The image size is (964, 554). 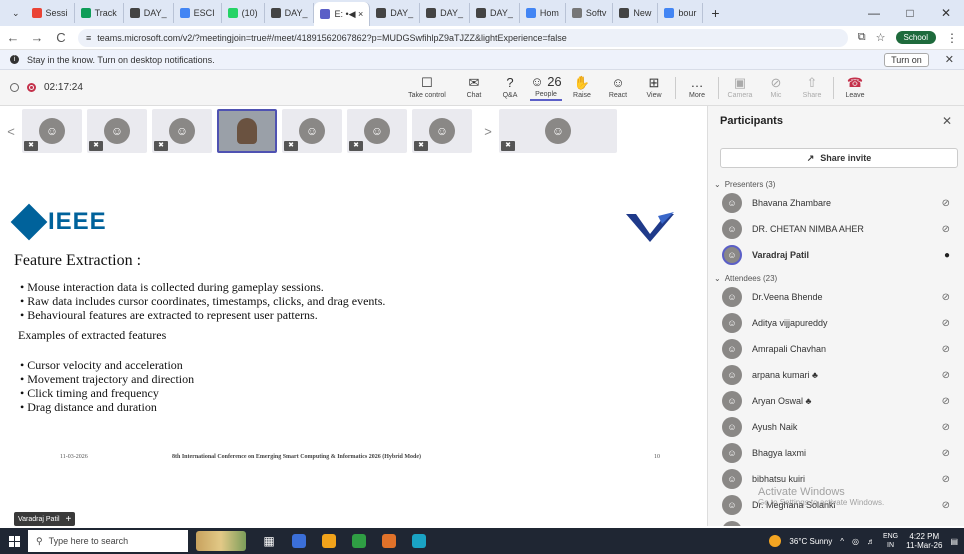 I want to click on taskbar-search: ⚲ Type here to search, so click(x=108, y=541).